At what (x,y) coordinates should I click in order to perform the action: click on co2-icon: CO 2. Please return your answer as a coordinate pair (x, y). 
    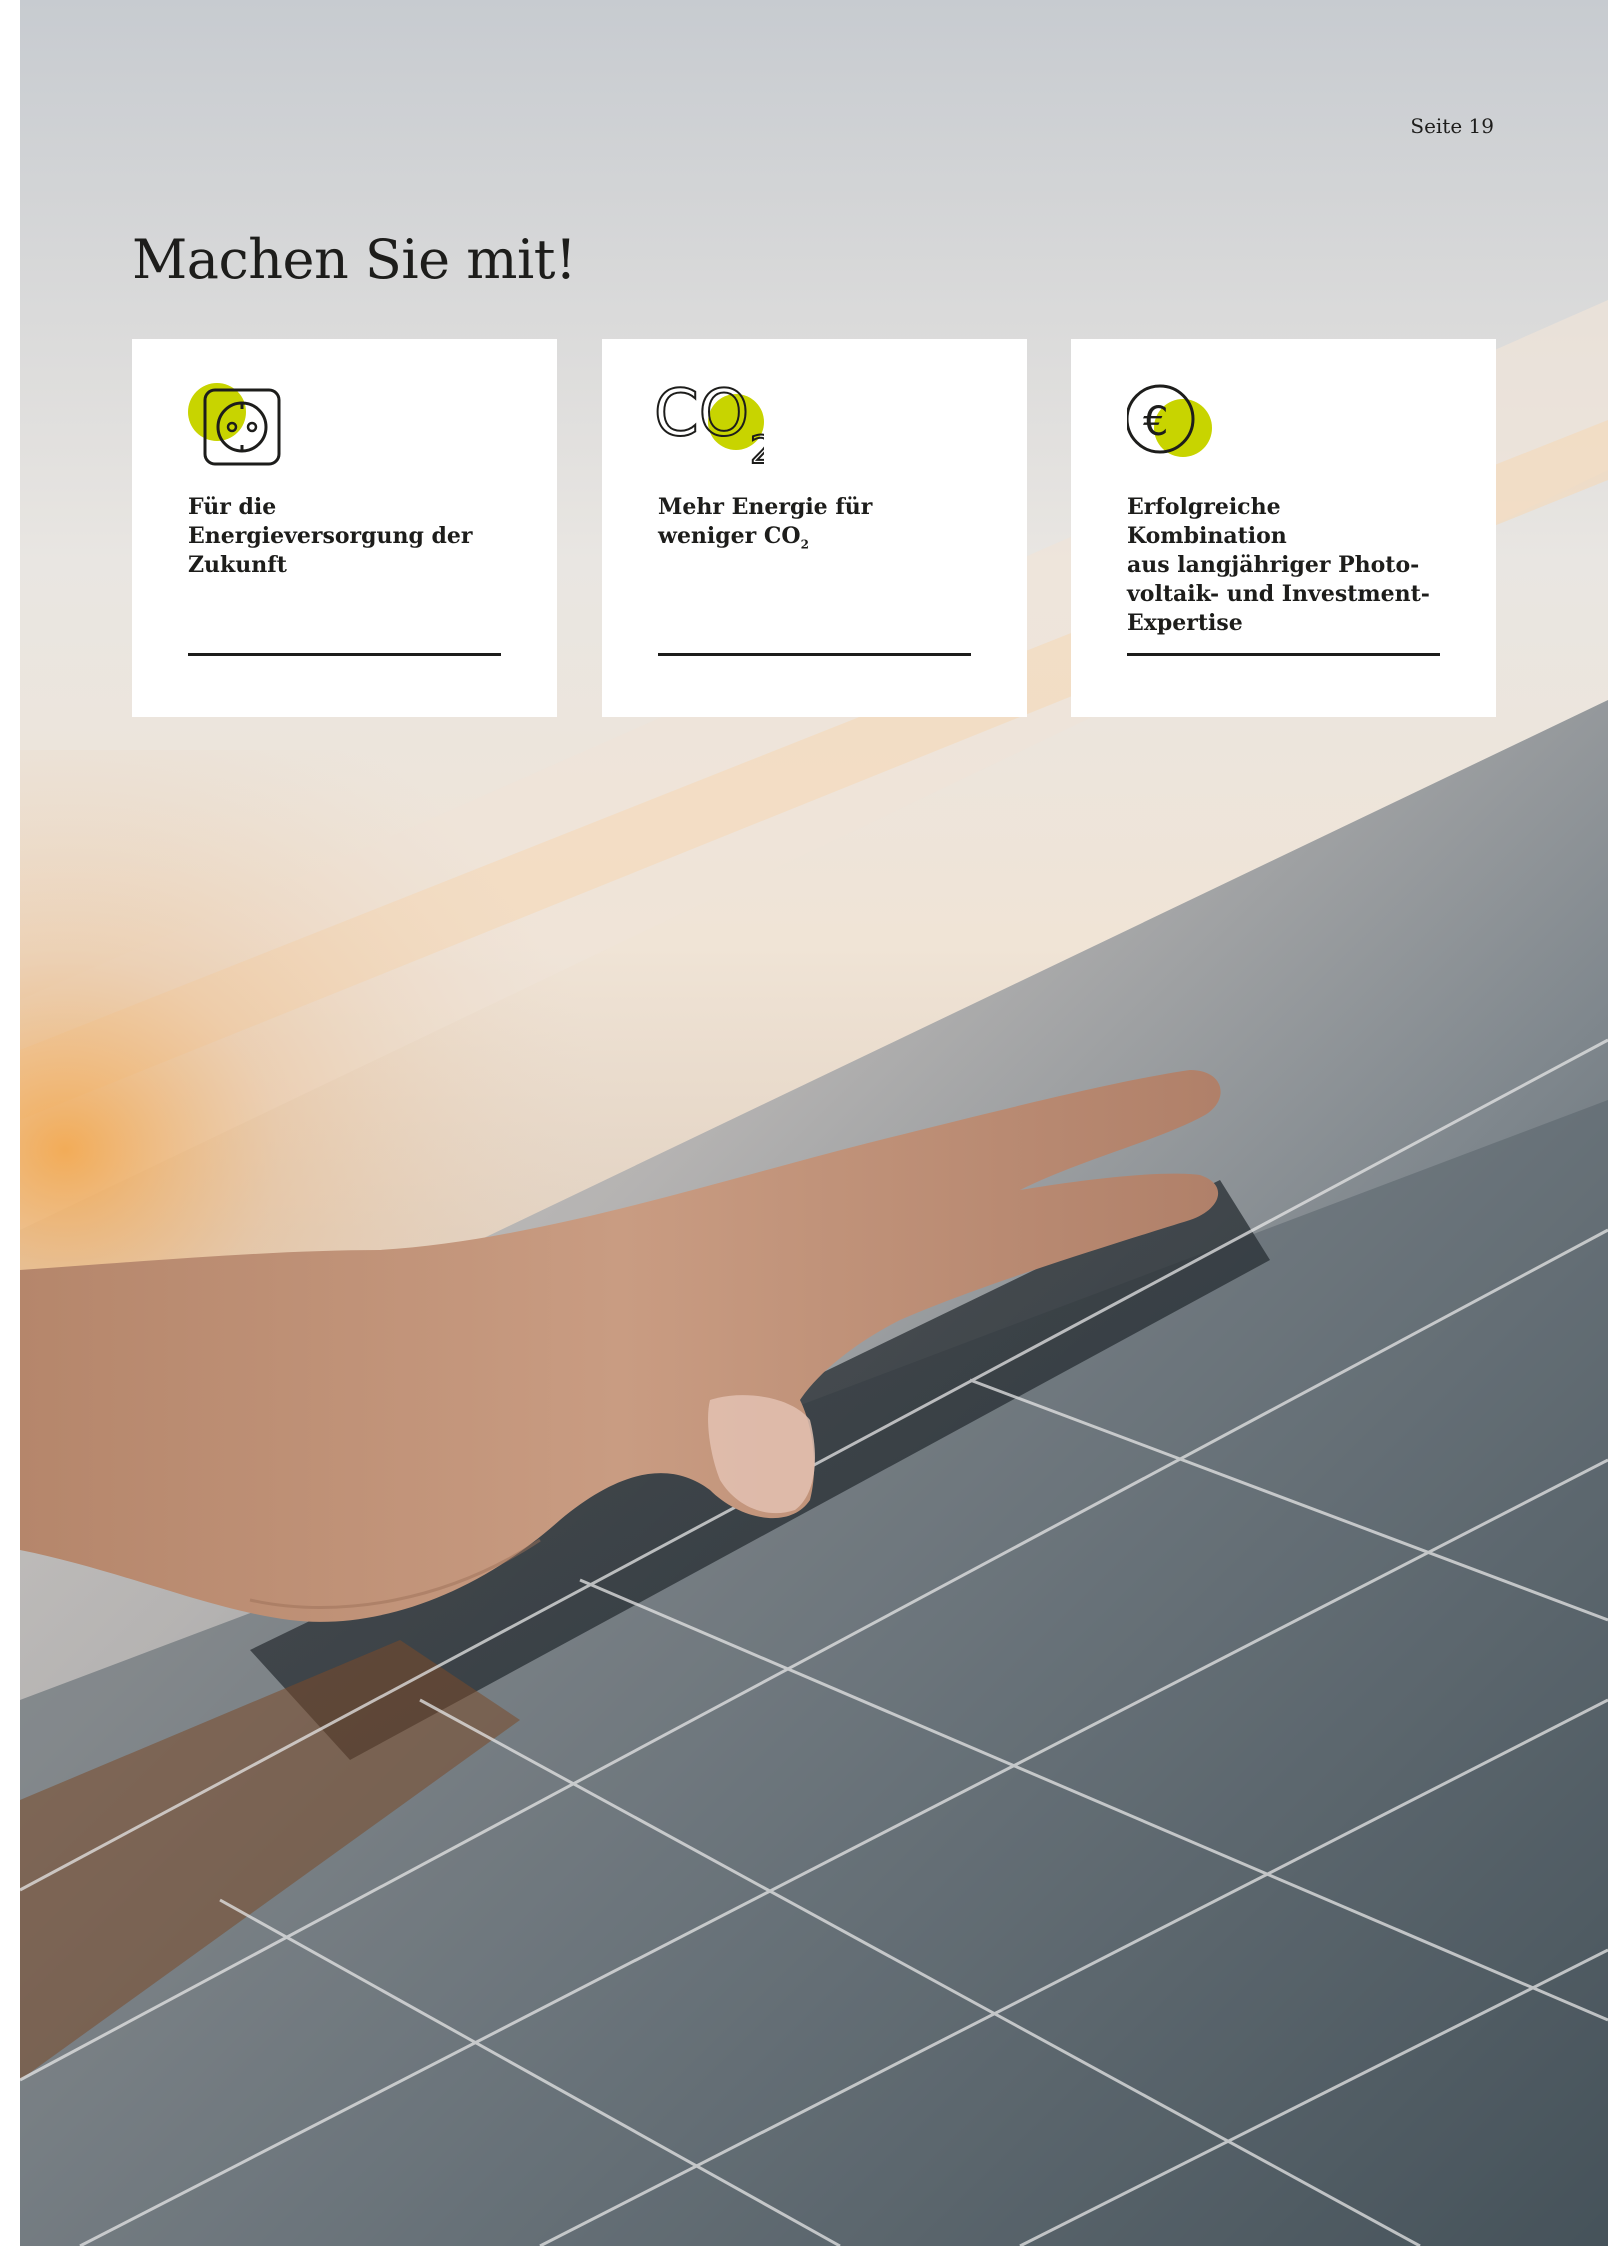
    Looking at the image, I should click on (709, 420).